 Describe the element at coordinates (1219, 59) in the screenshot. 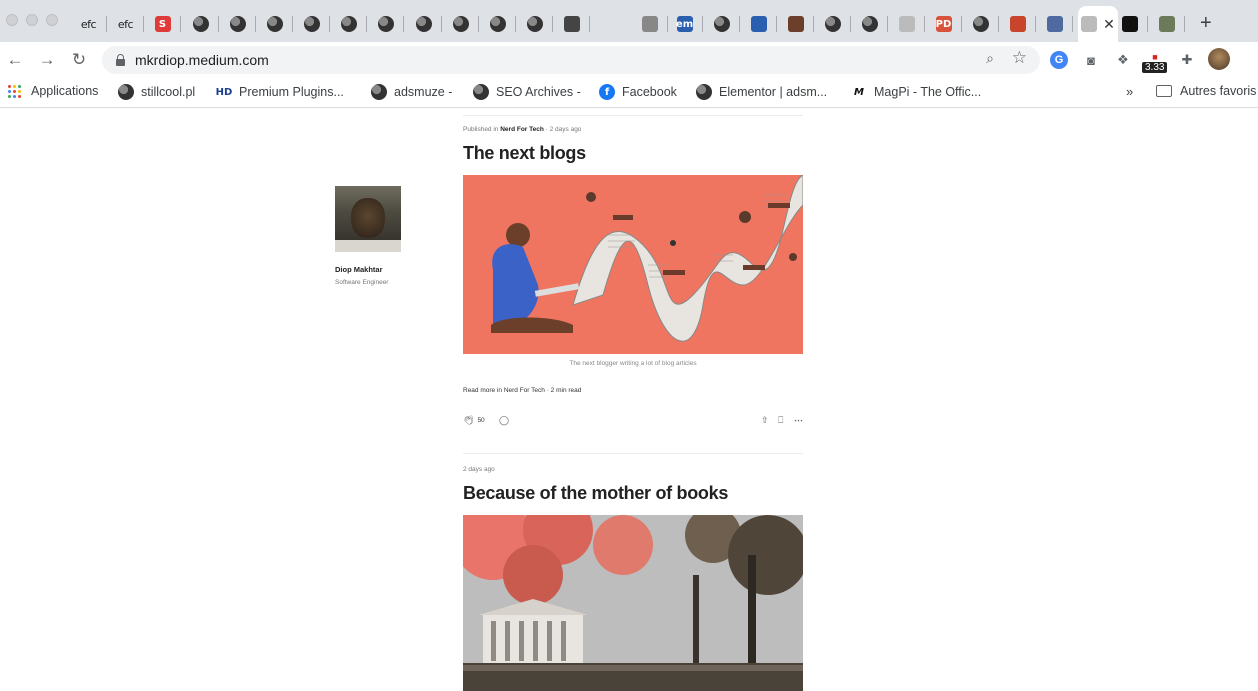

I see `profile-avatar` at that location.